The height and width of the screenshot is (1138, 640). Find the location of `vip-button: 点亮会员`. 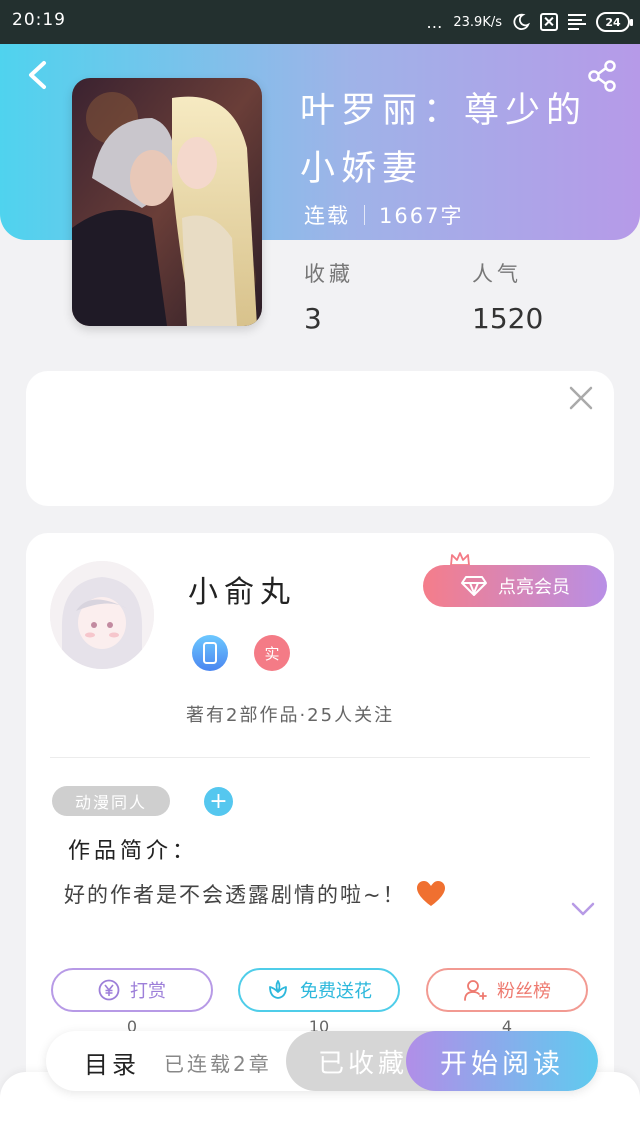

vip-button: 点亮会员 is located at coordinates (515, 586).